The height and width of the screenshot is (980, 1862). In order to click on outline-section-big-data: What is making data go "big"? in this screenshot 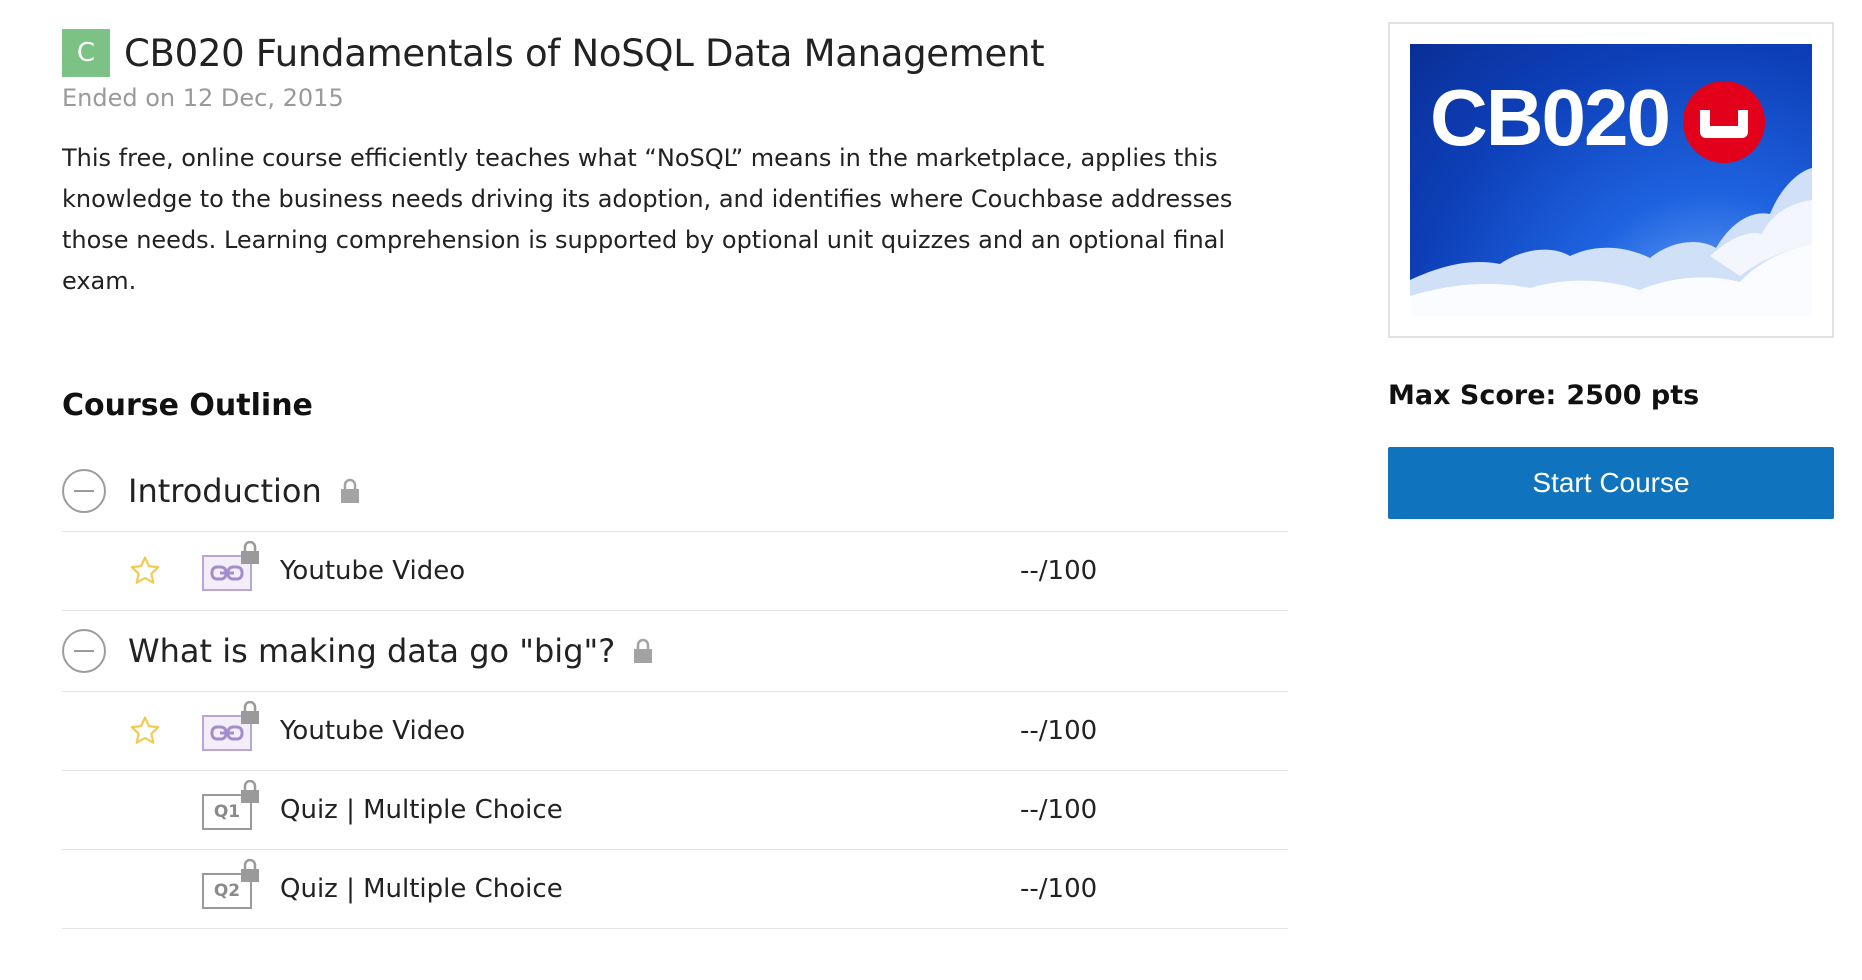, I will do `click(675, 651)`.